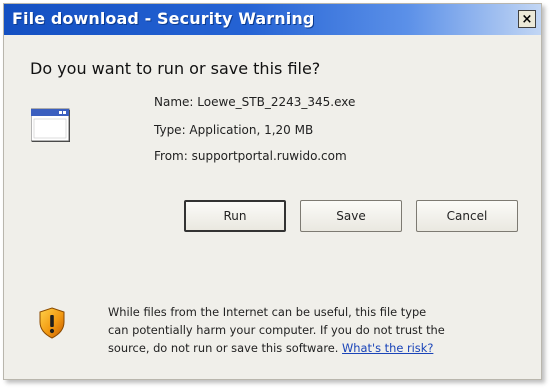 Image resolution: width=551 pixels, height=388 pixels. What do you see at coordinates (387, 348) in the screenshot?
I see `whats-the-risk-link: What's the risk?` at bounding box center [387, 348].